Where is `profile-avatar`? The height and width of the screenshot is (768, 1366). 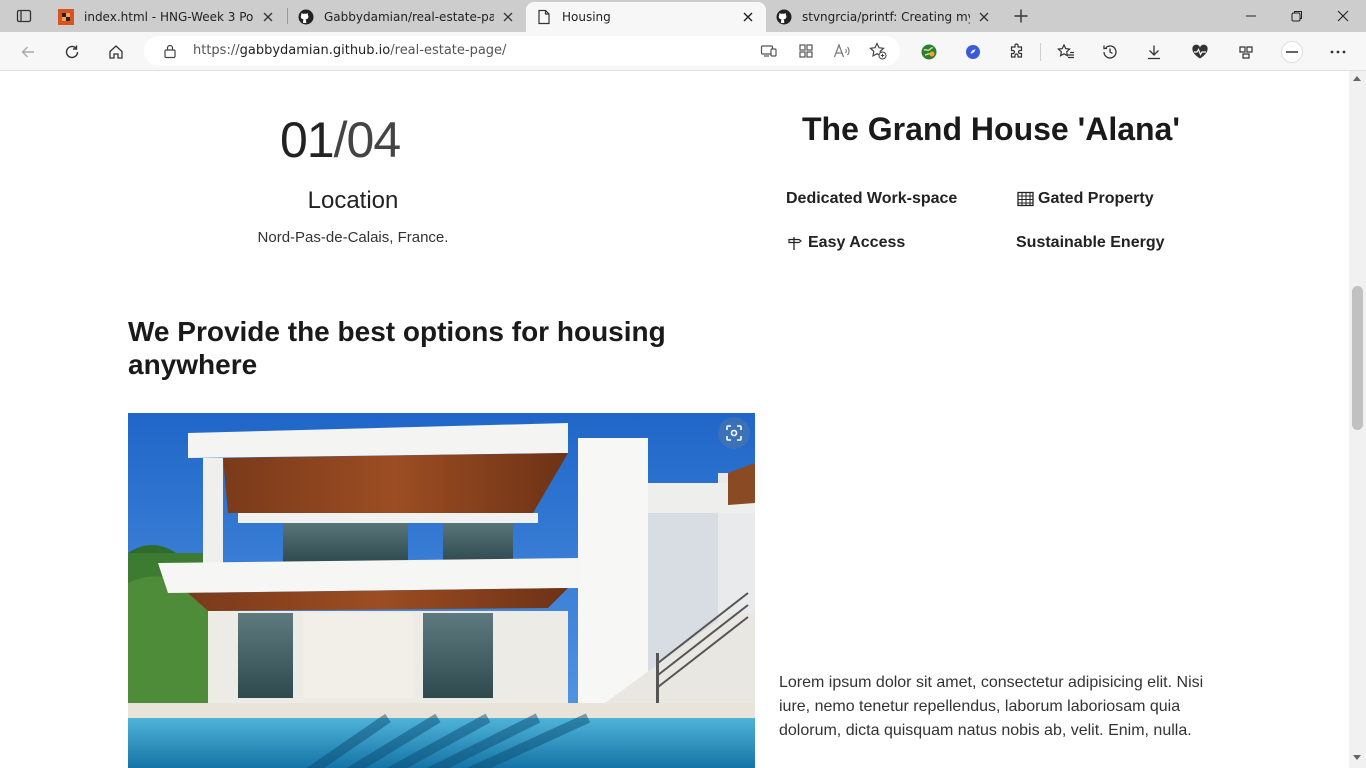 profile-avatar is located at coordinates (1292, 52).